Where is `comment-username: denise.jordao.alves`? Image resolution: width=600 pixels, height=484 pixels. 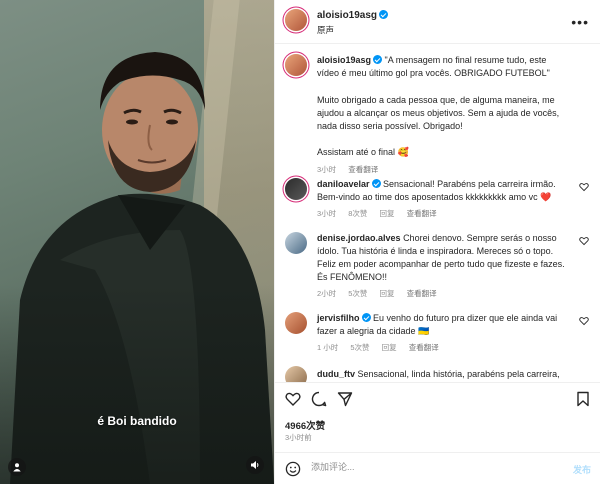 comment-username: denise.jordao.alves is located at coordinates (359, 238).